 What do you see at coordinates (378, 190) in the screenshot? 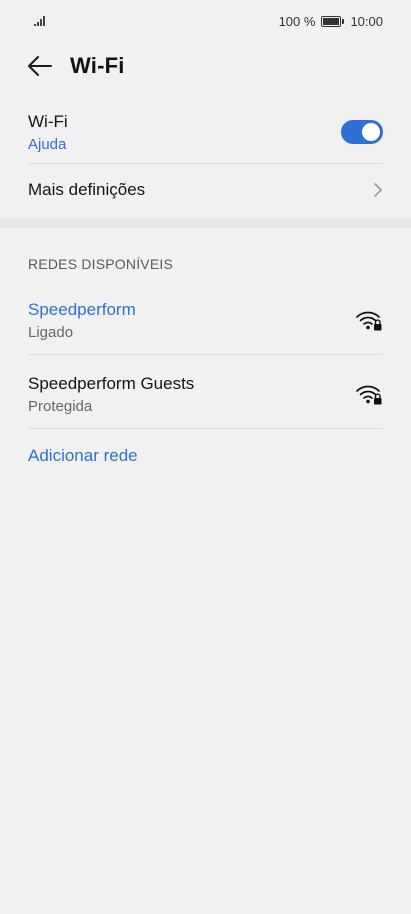
I see `chevron-right-icon` at bounding box center [378, 190].